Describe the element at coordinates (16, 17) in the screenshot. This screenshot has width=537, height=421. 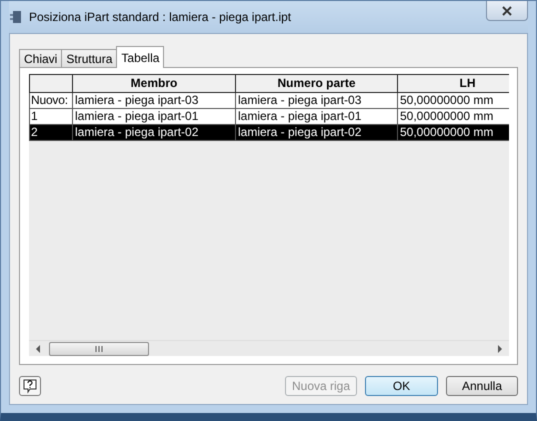
I see `app-icon` at that location.